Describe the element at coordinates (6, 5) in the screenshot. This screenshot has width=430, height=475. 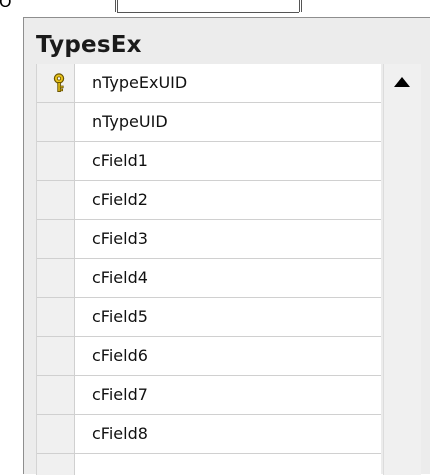
I see `background-fragment-letter: O` at that location.